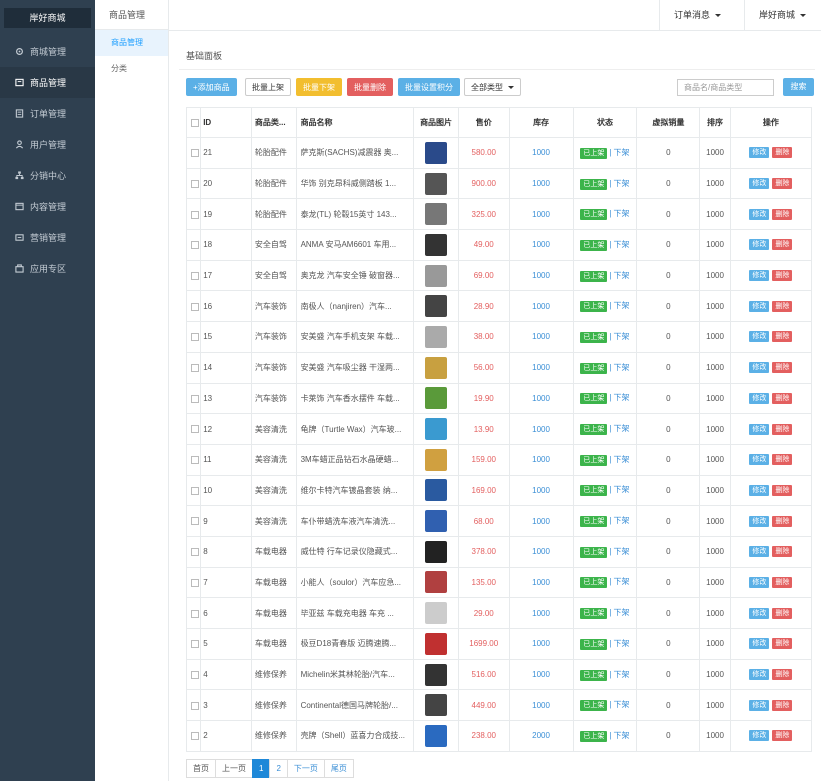  What do you see at coordinates (697, 15) in the screenshot?
I see `order-messages-dropdown: 订单消息` at bounding box center [697, 15].